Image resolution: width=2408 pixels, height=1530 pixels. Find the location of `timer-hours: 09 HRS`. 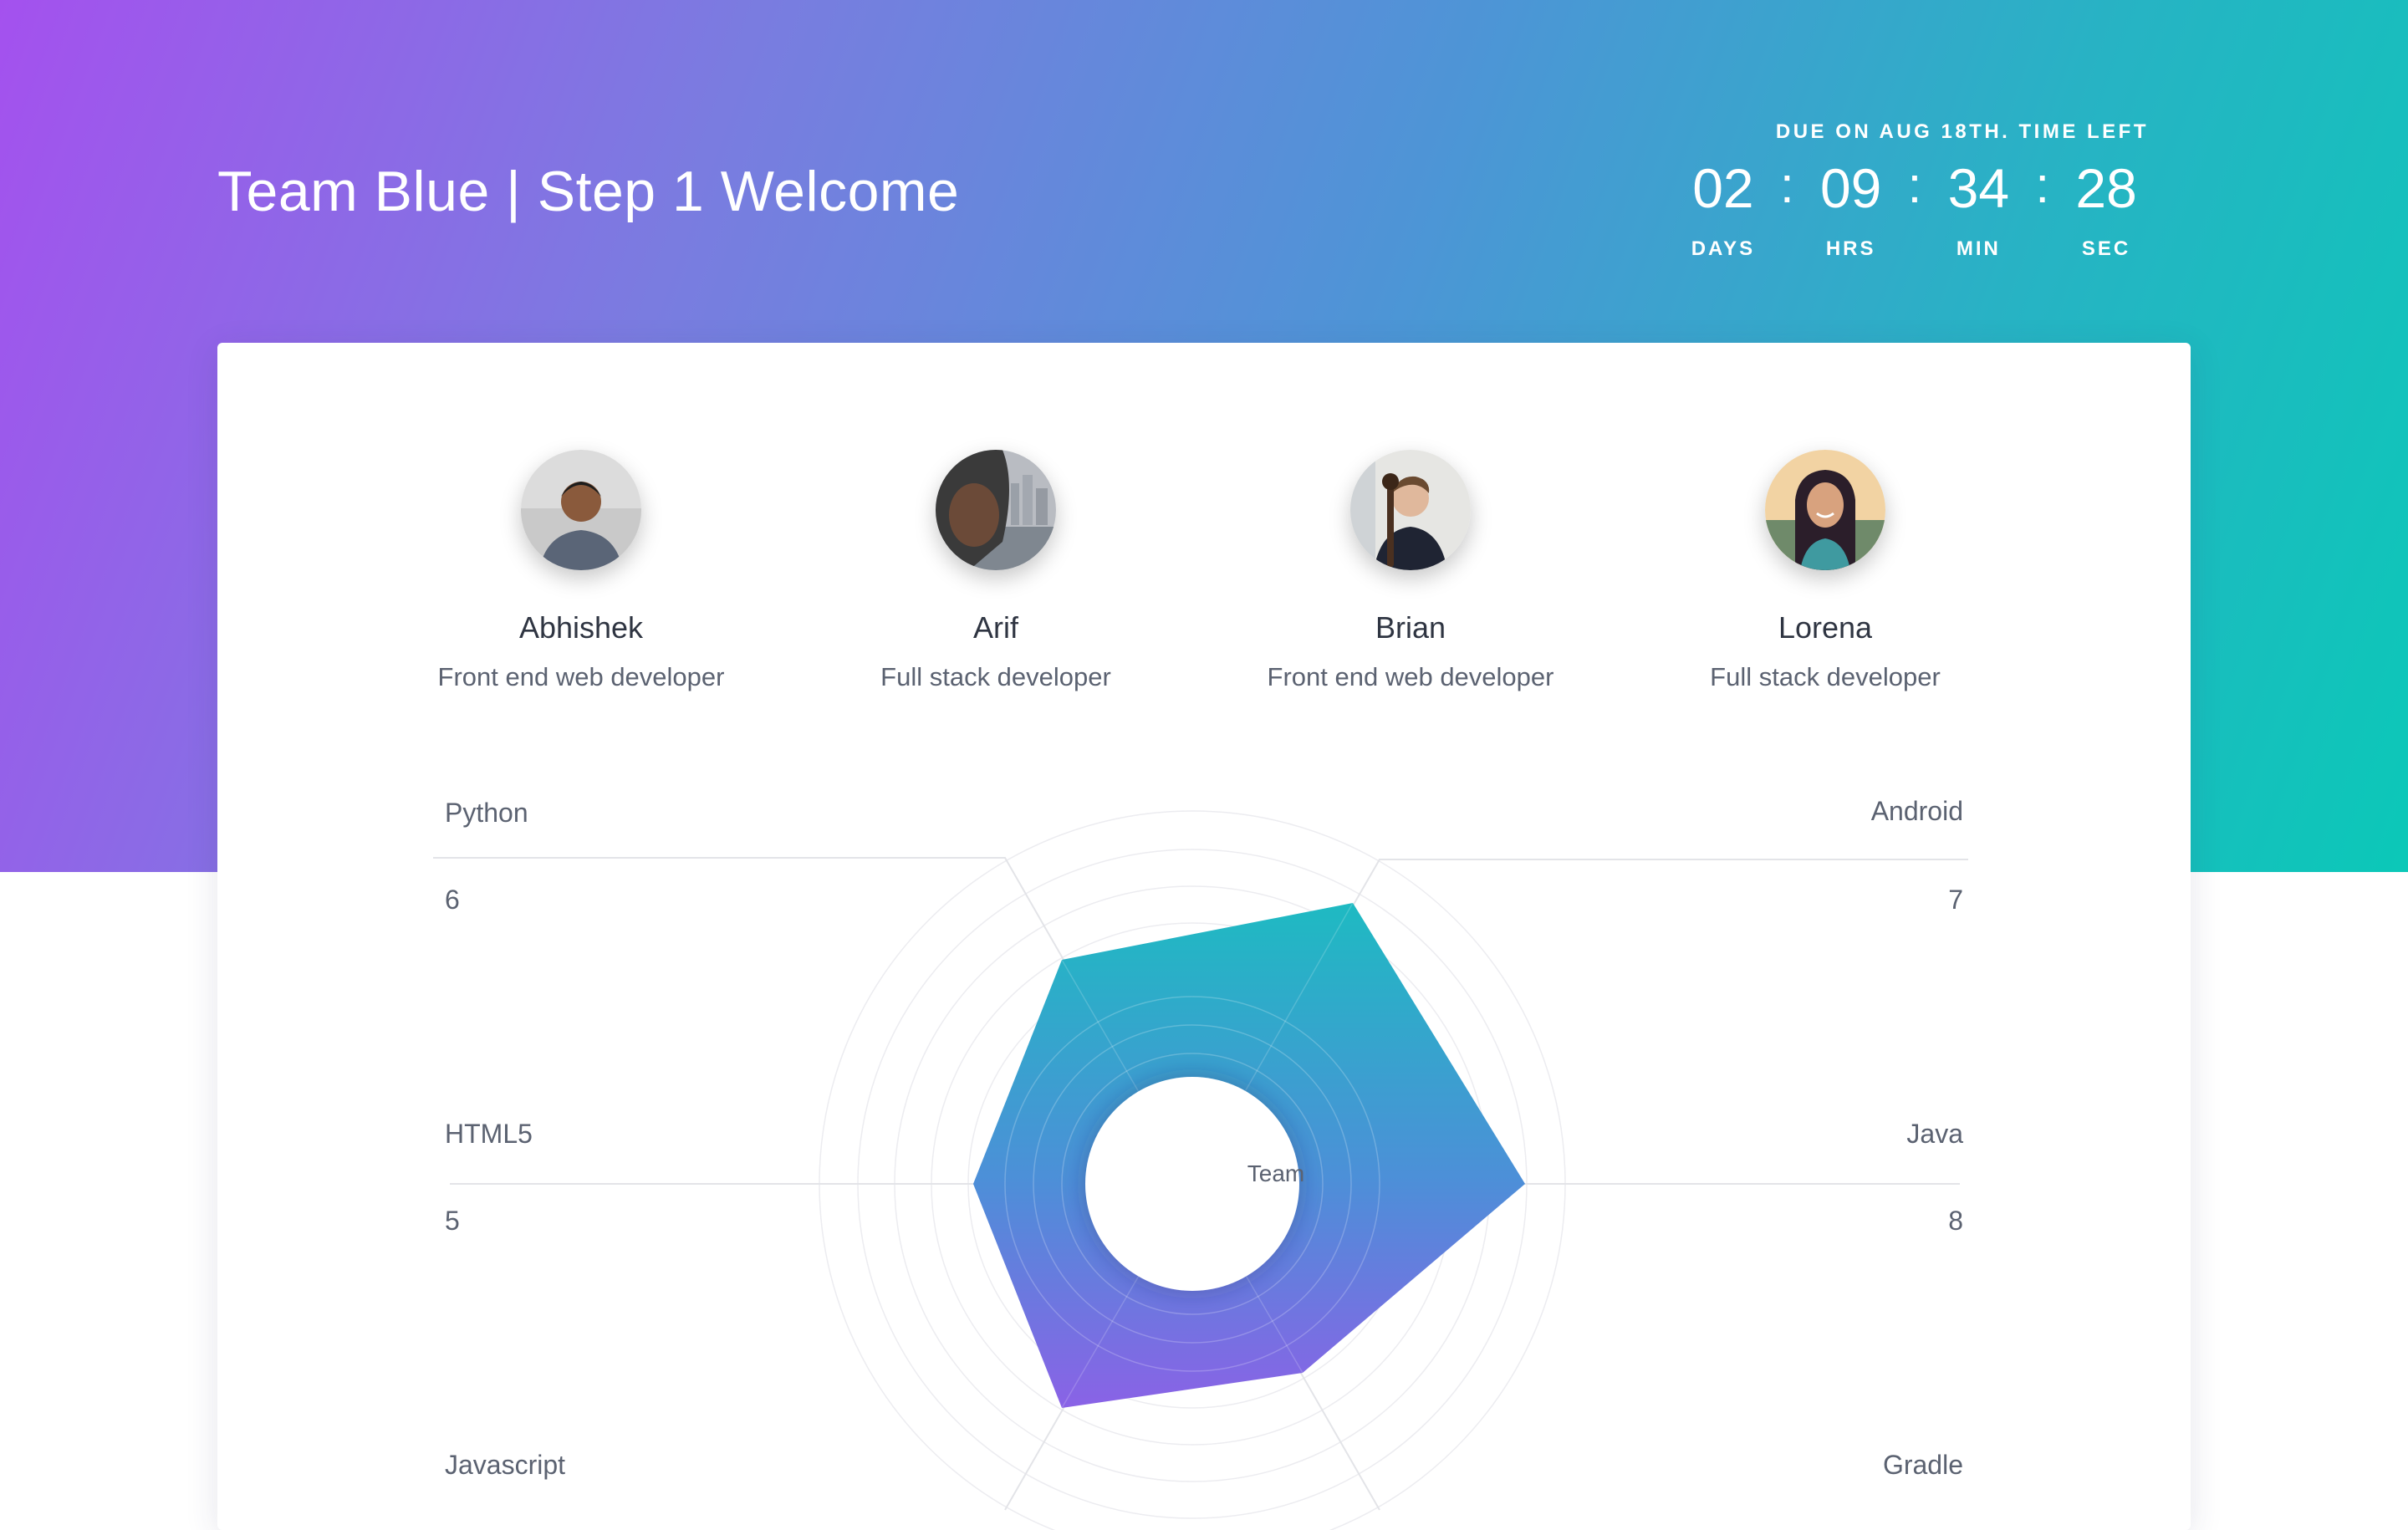

timer-hours: 09 HRS is located at coordinates (1851, 211).